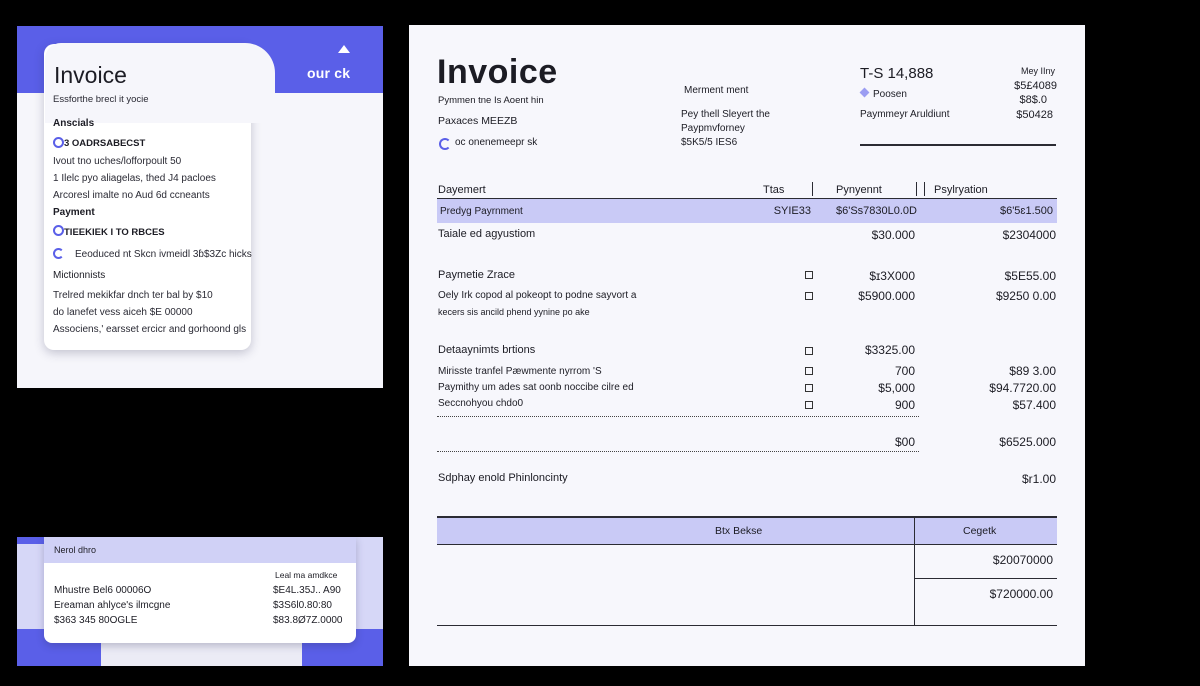 The width and height of the screenshot is (1200, 686). What do you see at coordinates (131, 195) in the screenshot?
I see `section-line: Arcoresl imalte no Aud 6d ccneants` at bounding box center [131, 195].